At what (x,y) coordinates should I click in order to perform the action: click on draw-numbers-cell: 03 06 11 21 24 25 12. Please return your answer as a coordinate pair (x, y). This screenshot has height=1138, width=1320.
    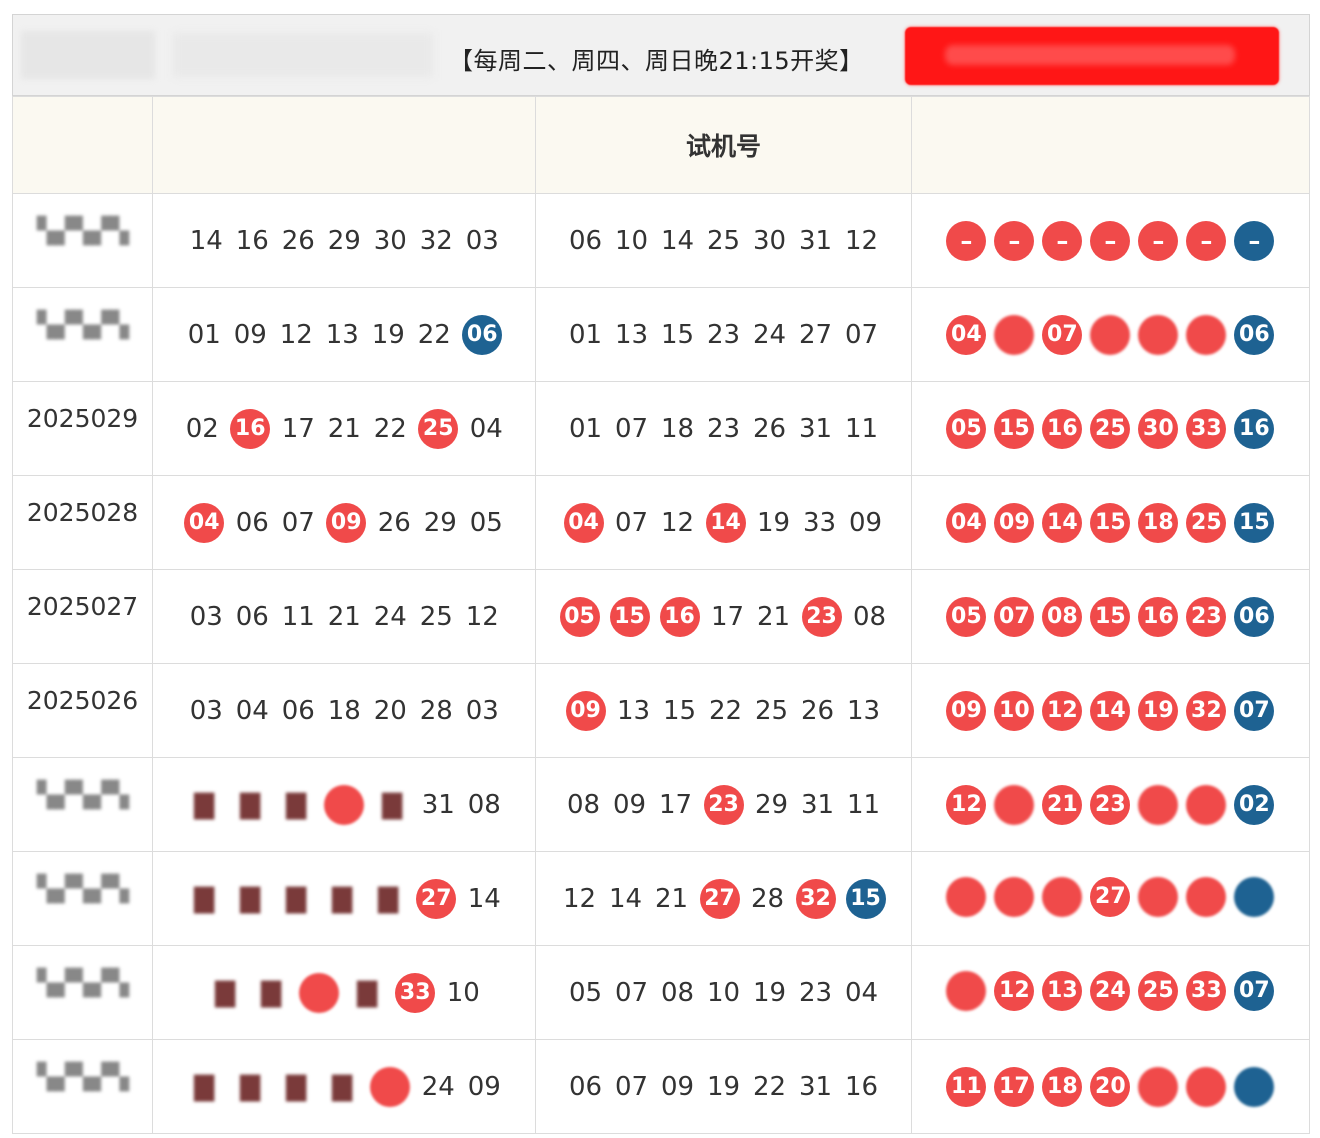
    Looking at the image, I should click on (344, 616).